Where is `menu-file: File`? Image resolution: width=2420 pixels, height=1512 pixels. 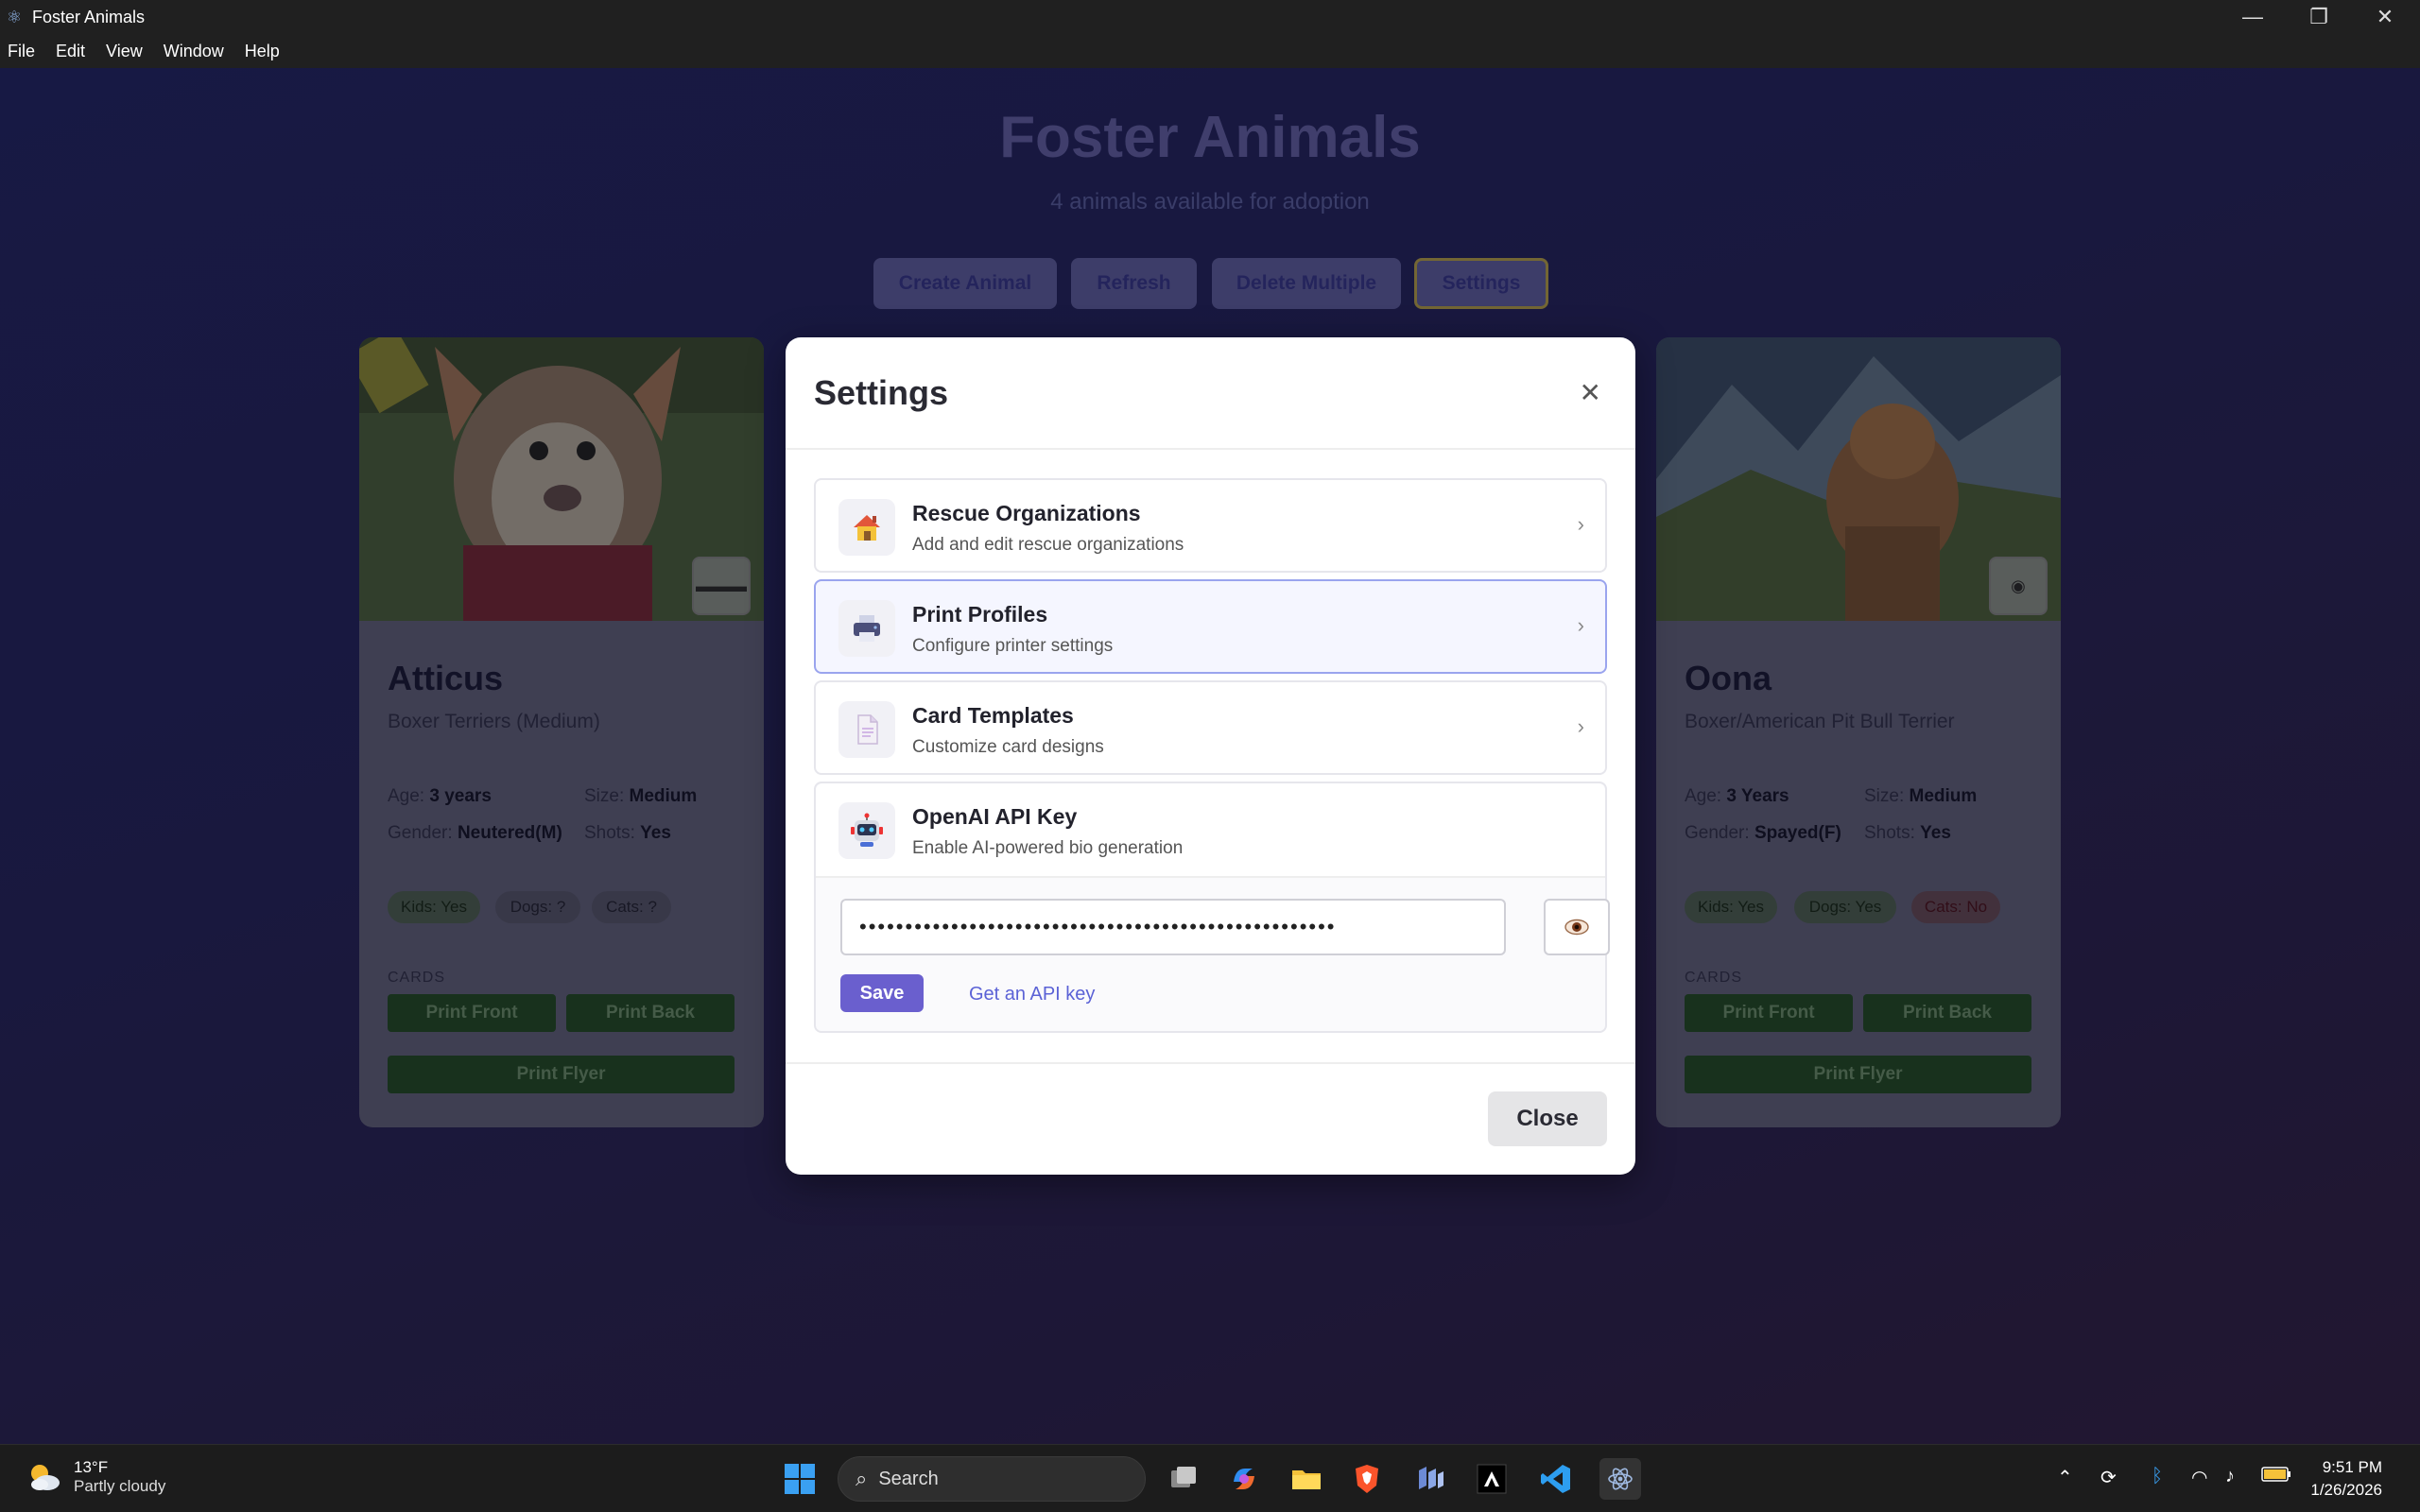 menu-file: File is located at coordinates (22, 51).